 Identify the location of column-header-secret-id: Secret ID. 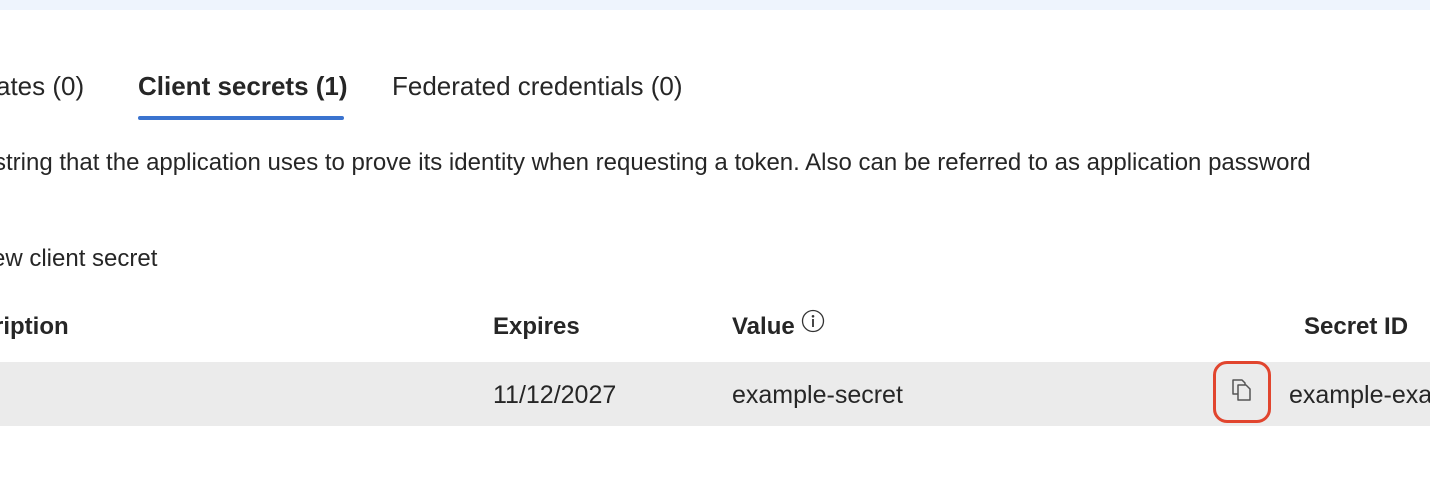
(1356, 326).